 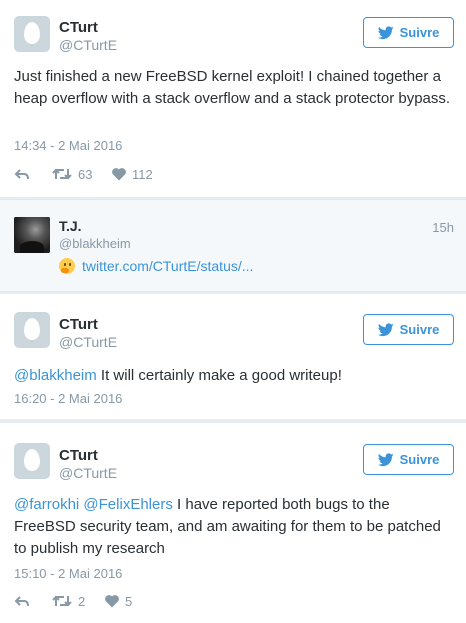 I want to click on author-name: T.J., so click(x=70, y=226).